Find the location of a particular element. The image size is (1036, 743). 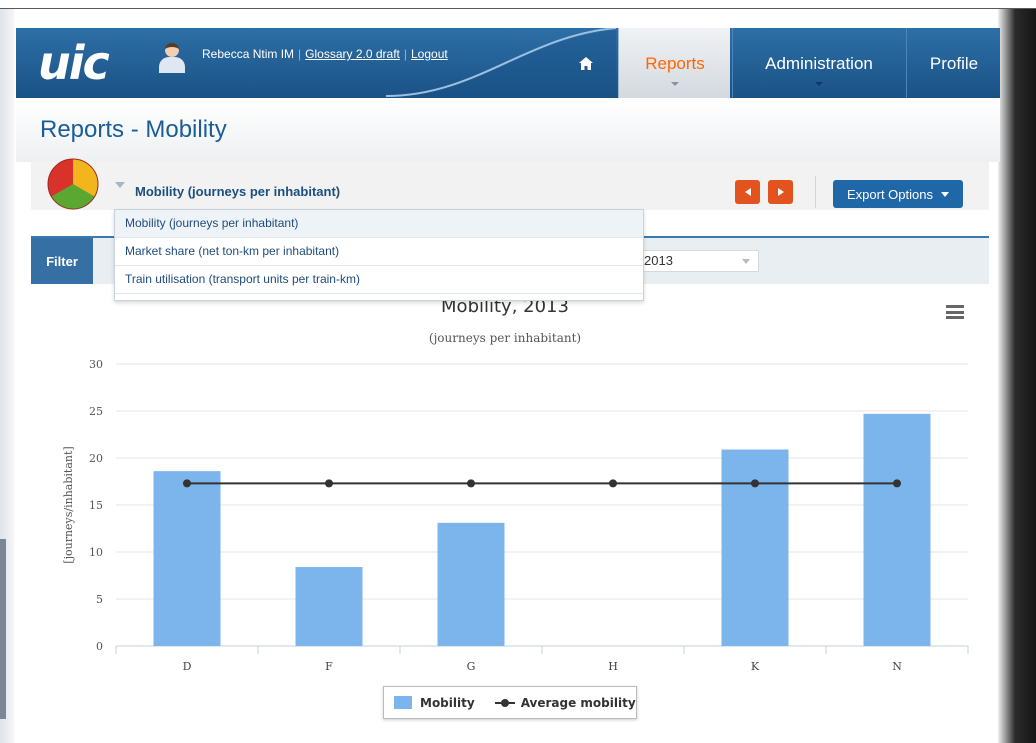

year-select-value: 2013 is located at coordinates (658, 260).